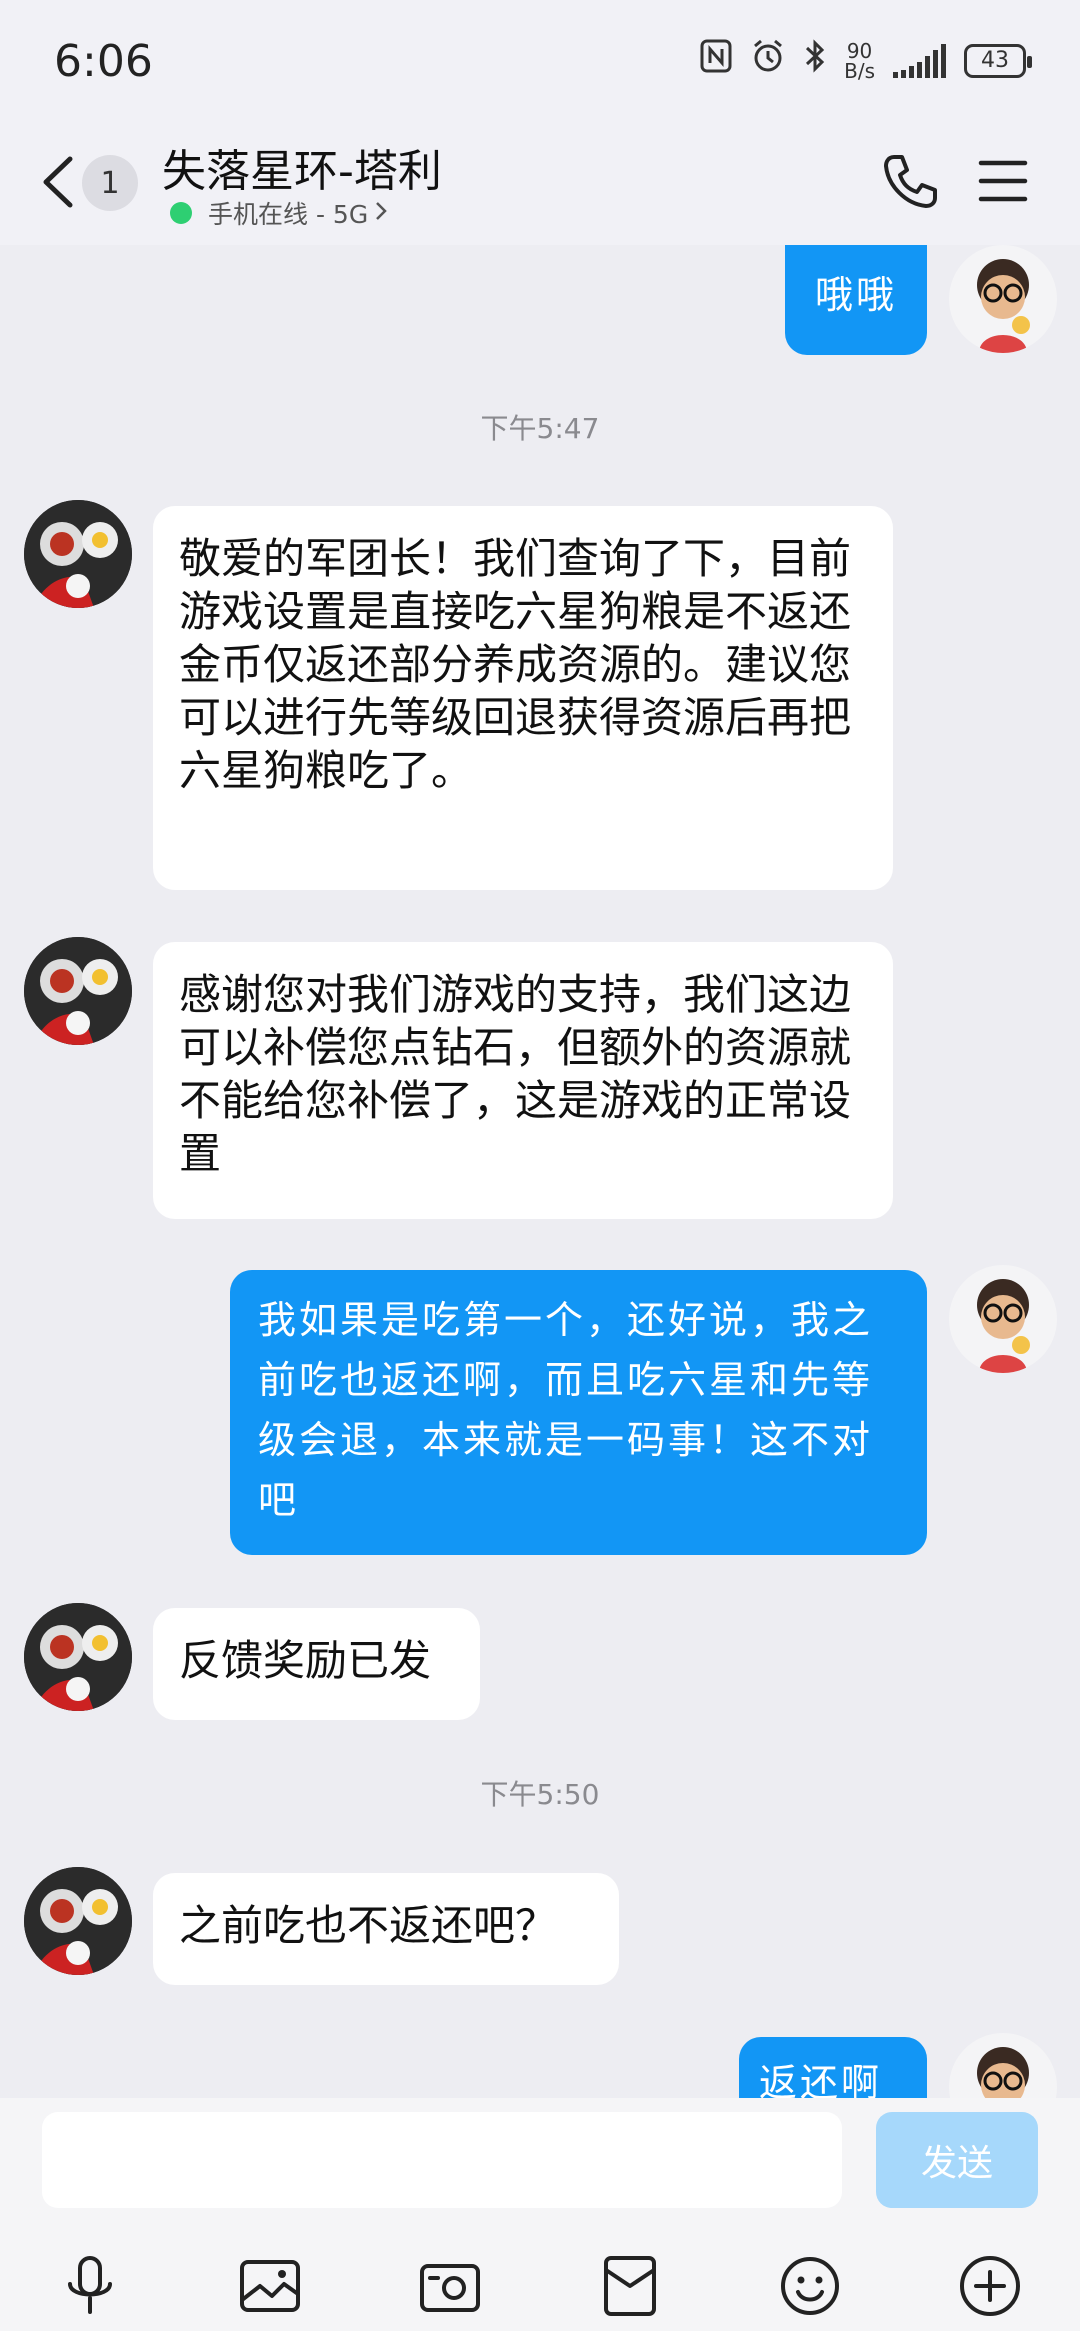  Describe the element at coordinates (381, 213) in the screenshot. I see `chevron-right-icon` at that location.